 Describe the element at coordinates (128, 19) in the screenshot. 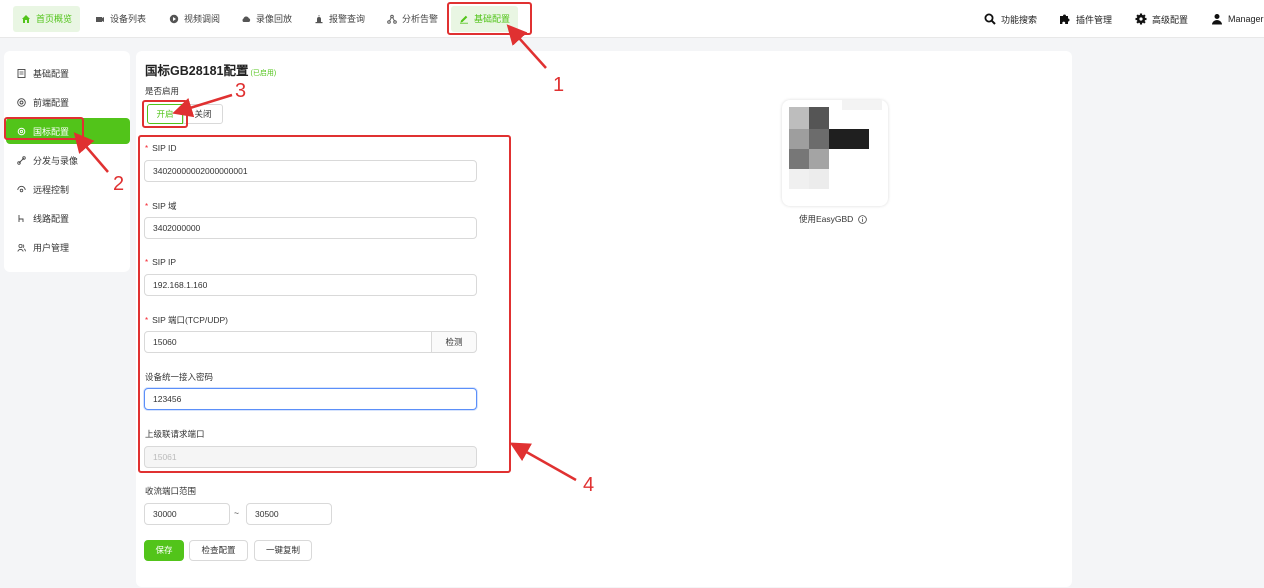

I see `nav-device-list-label: 设备列表` at that location.